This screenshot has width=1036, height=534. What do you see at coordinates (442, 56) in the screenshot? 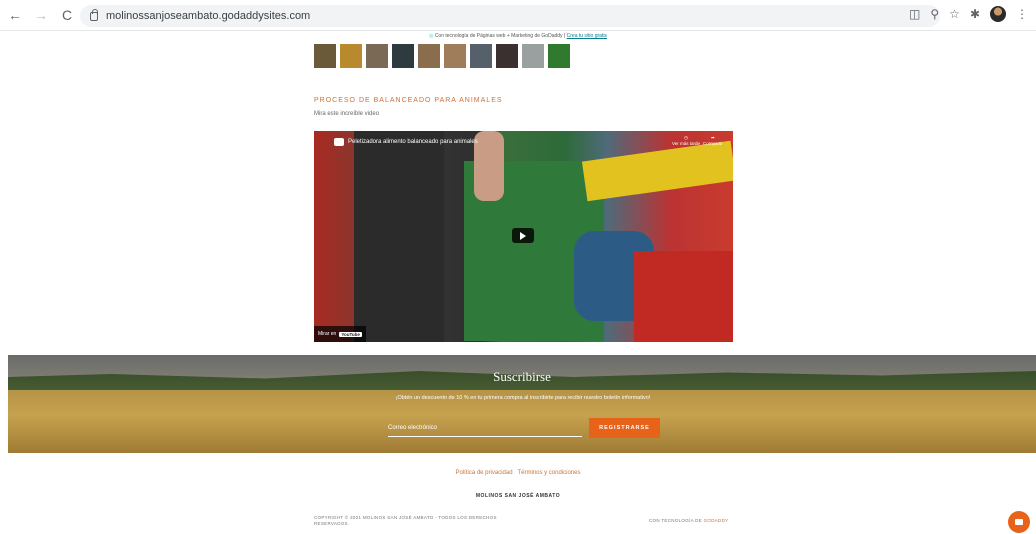
I see `gallery-thumbnails` at bounding box center [442, 56].